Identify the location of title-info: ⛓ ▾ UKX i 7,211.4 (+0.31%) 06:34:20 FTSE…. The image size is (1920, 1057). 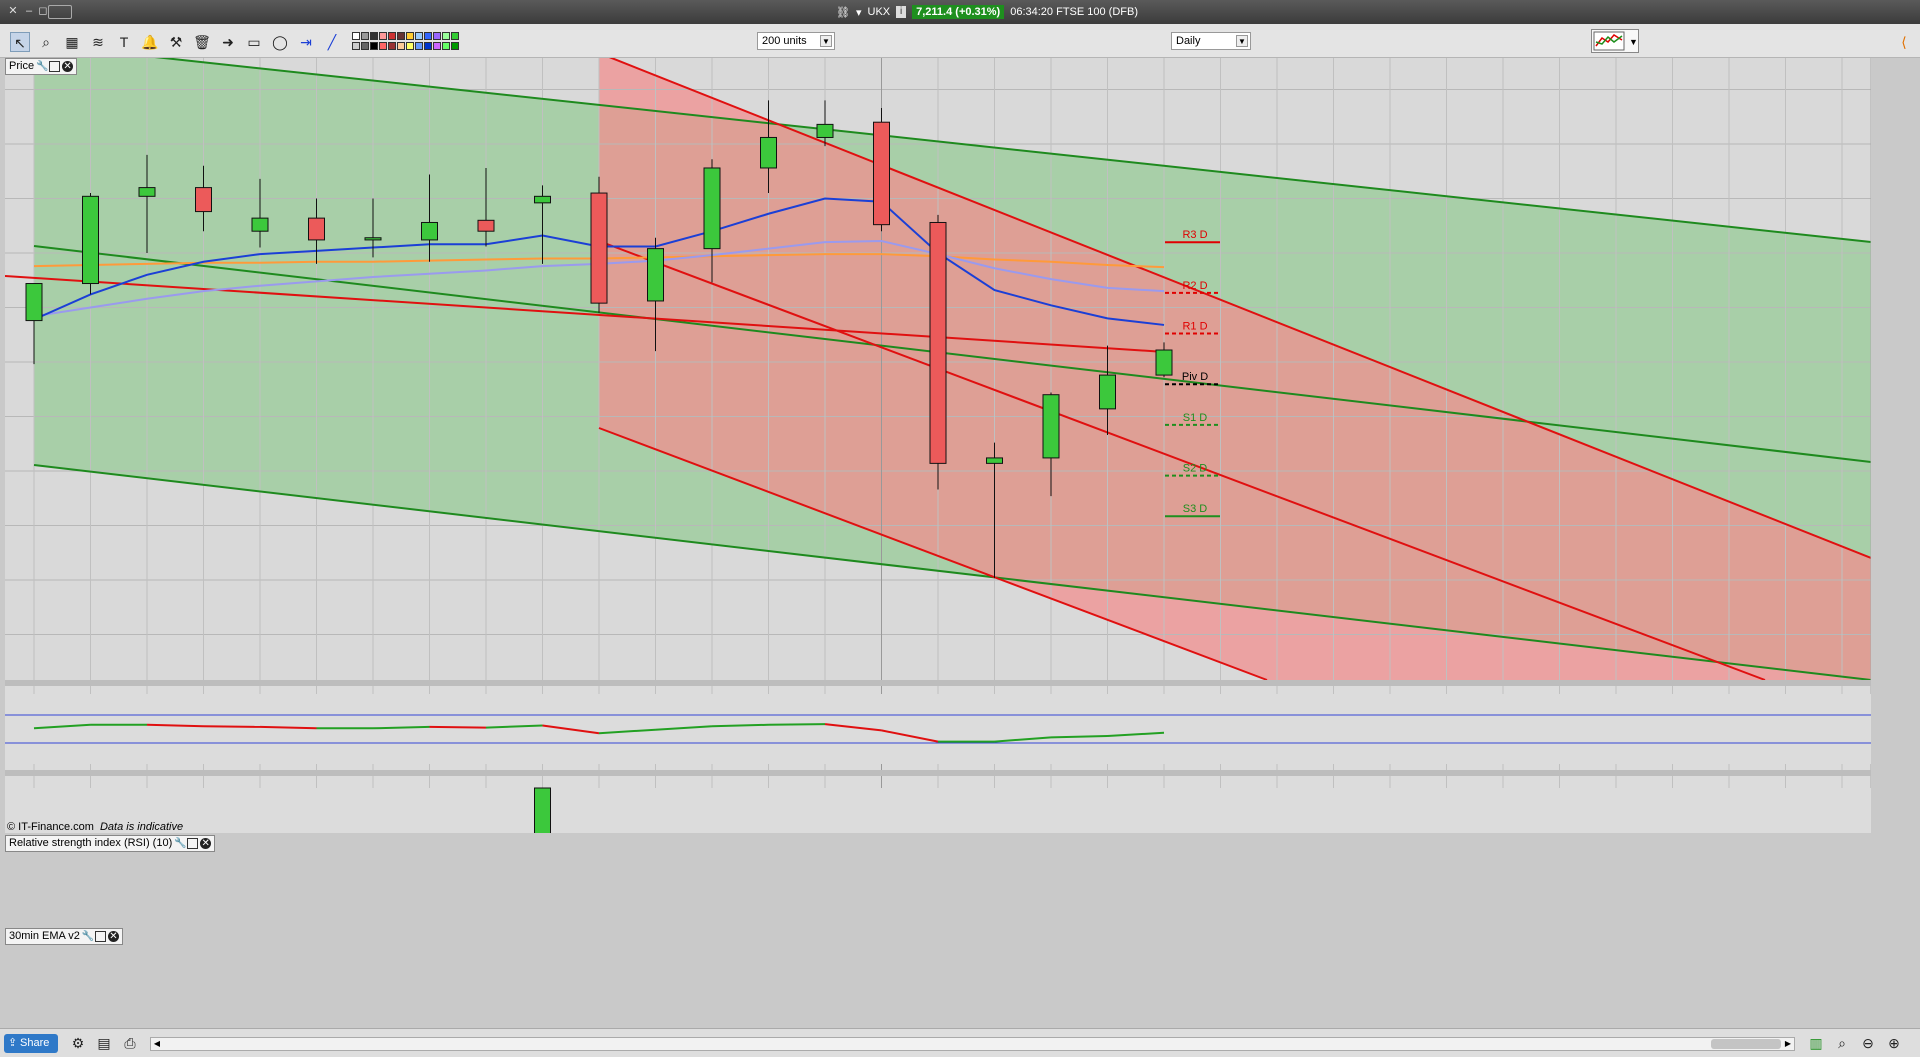
(987, 12).